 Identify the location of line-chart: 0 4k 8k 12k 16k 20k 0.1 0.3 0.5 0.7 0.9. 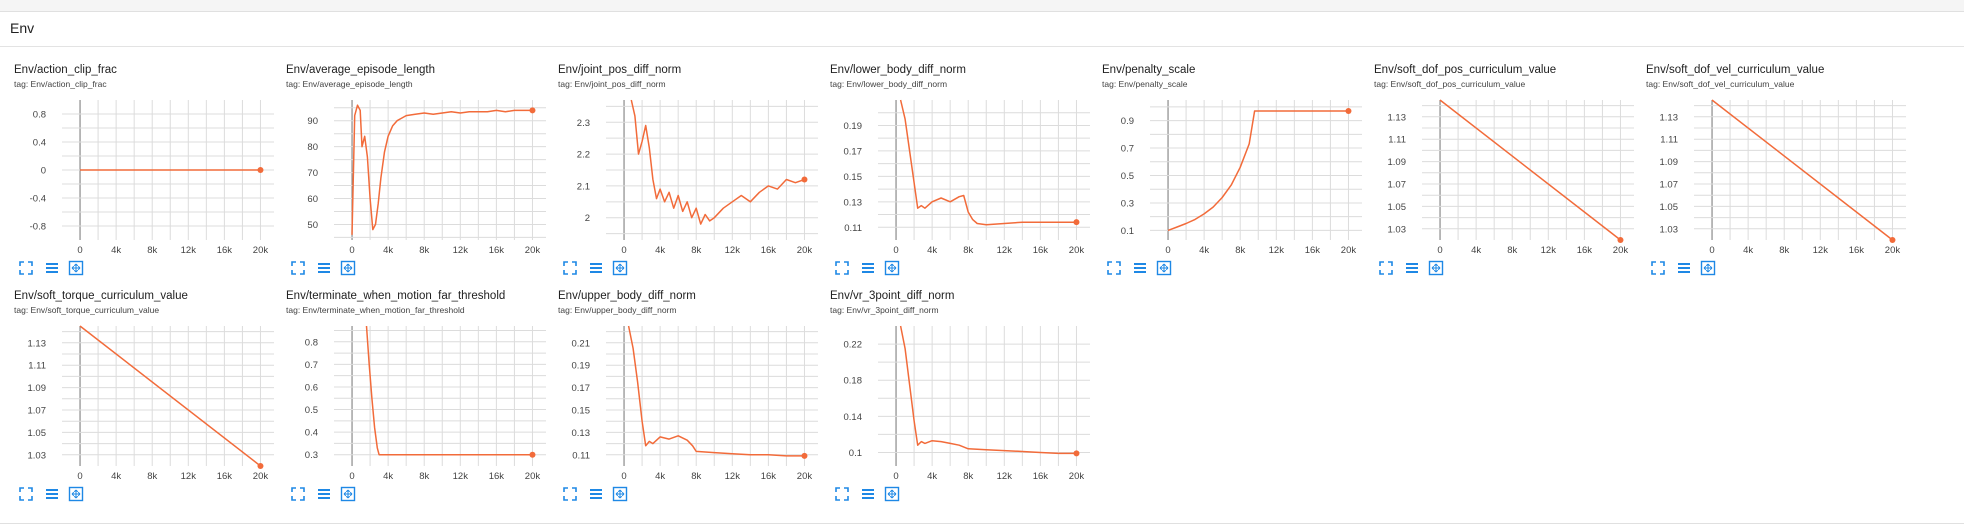
(1233, 175).